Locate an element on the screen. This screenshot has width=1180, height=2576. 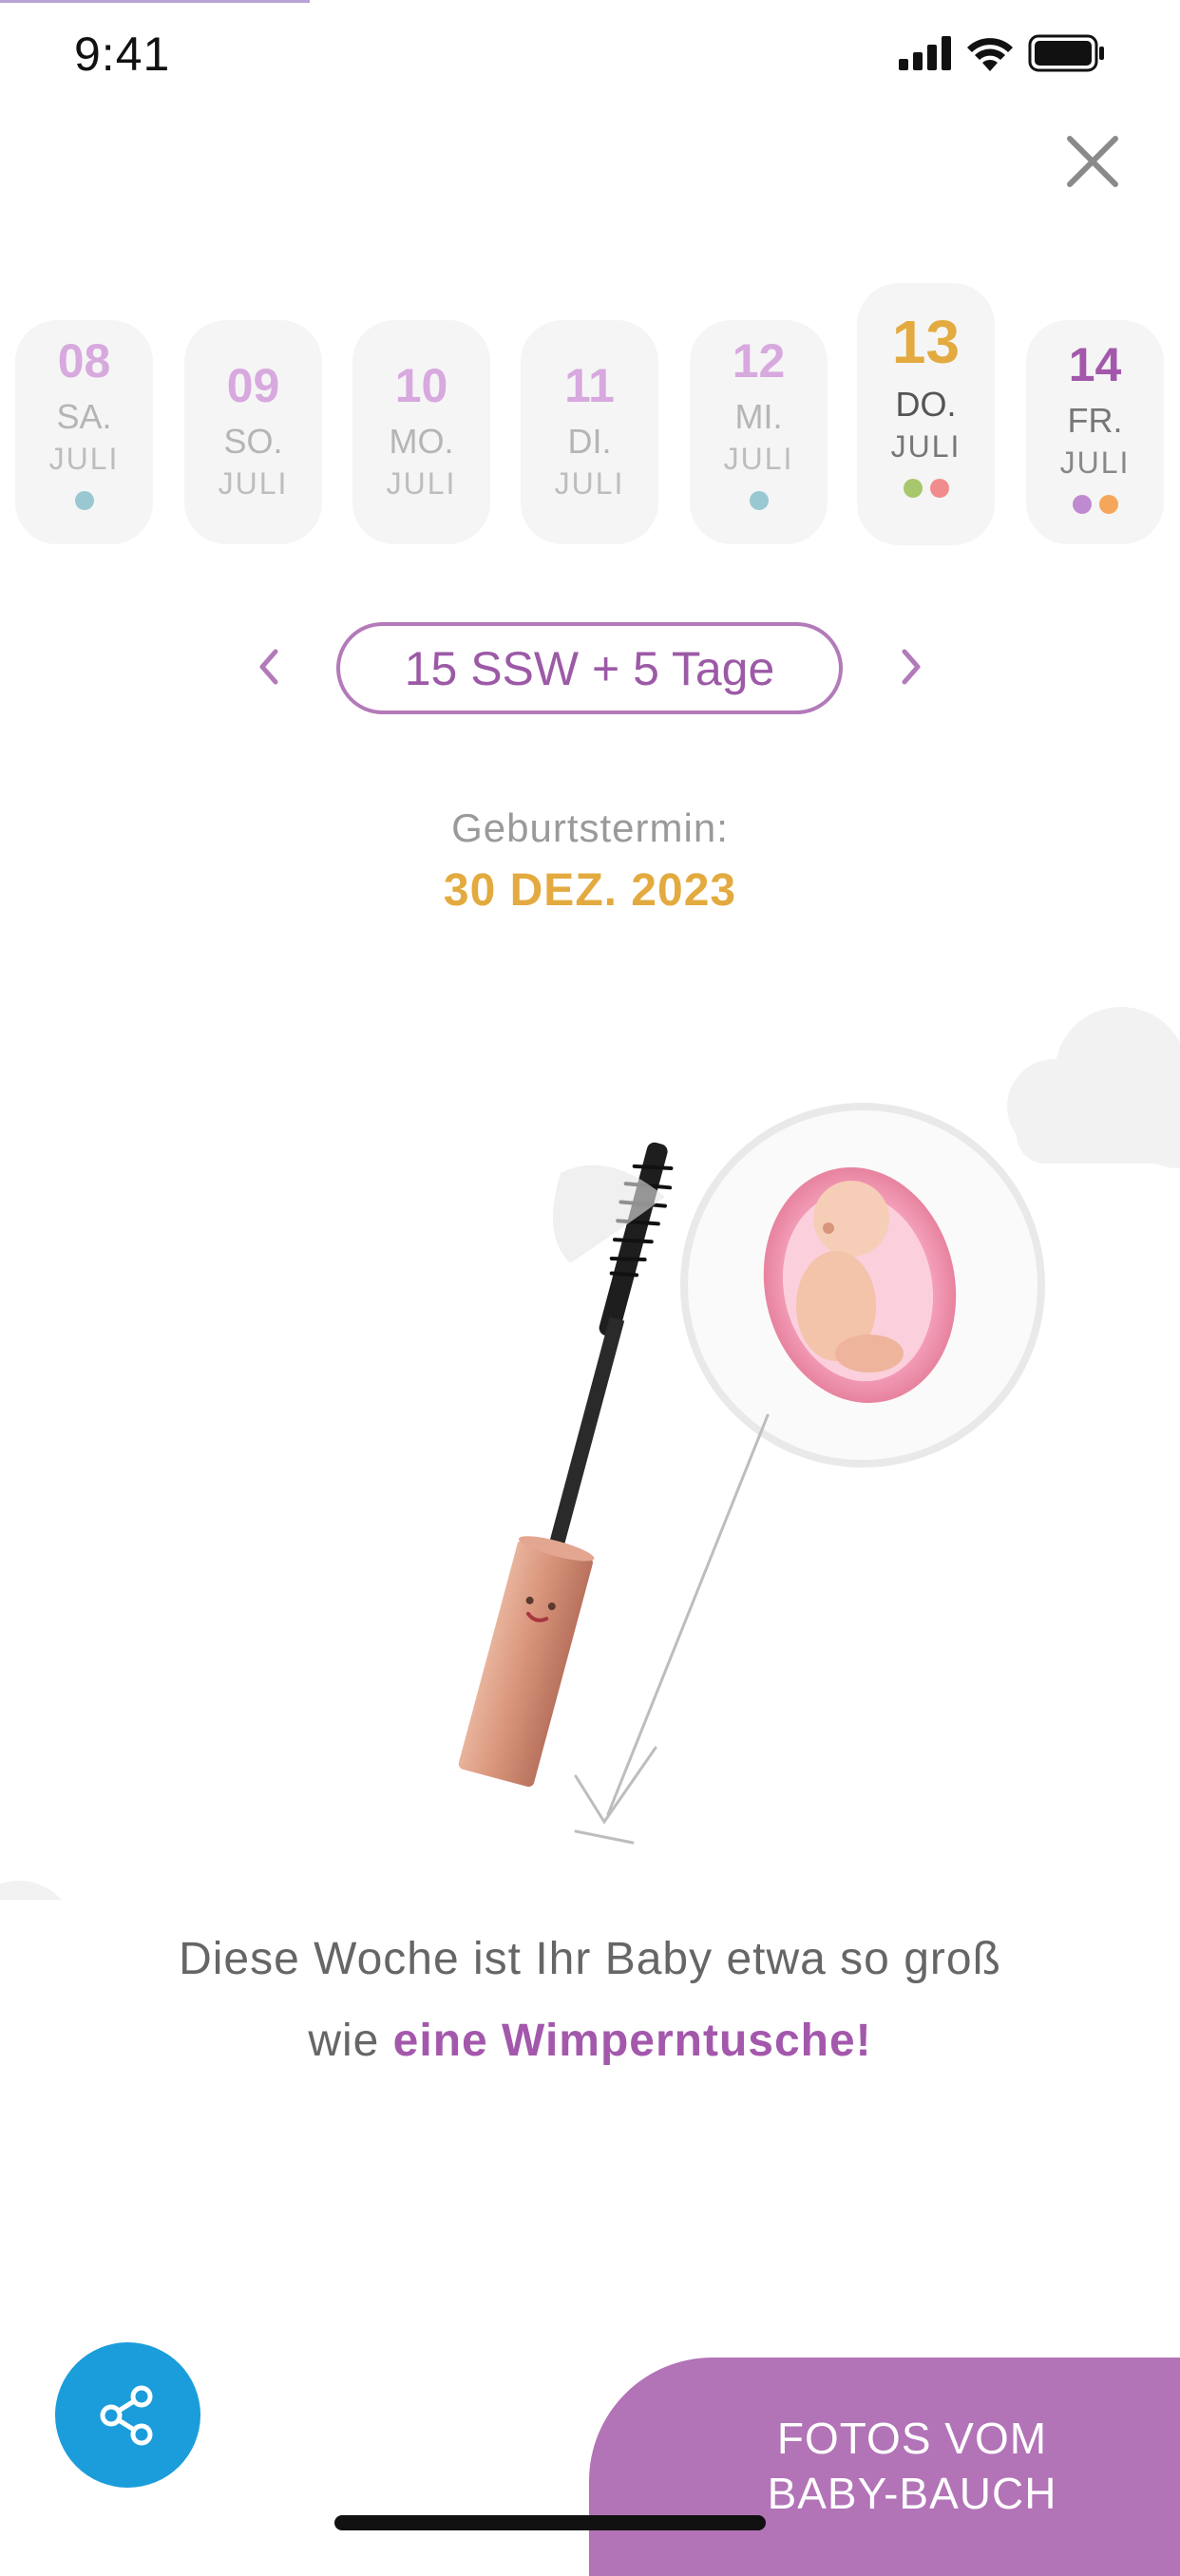
fetus-bubble is located at coordinates (862, 1285).